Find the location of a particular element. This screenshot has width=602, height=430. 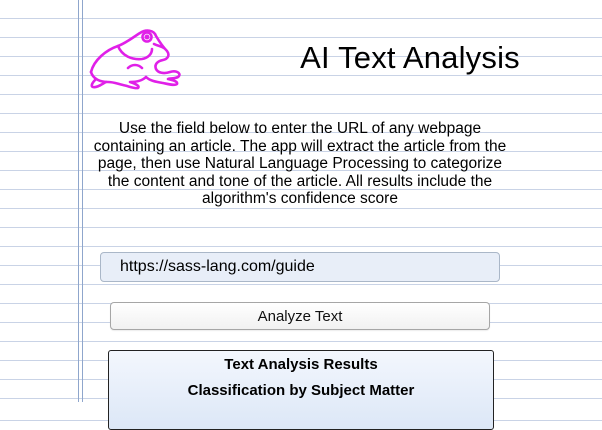

frog-icon is located at coordinates (135, 59).